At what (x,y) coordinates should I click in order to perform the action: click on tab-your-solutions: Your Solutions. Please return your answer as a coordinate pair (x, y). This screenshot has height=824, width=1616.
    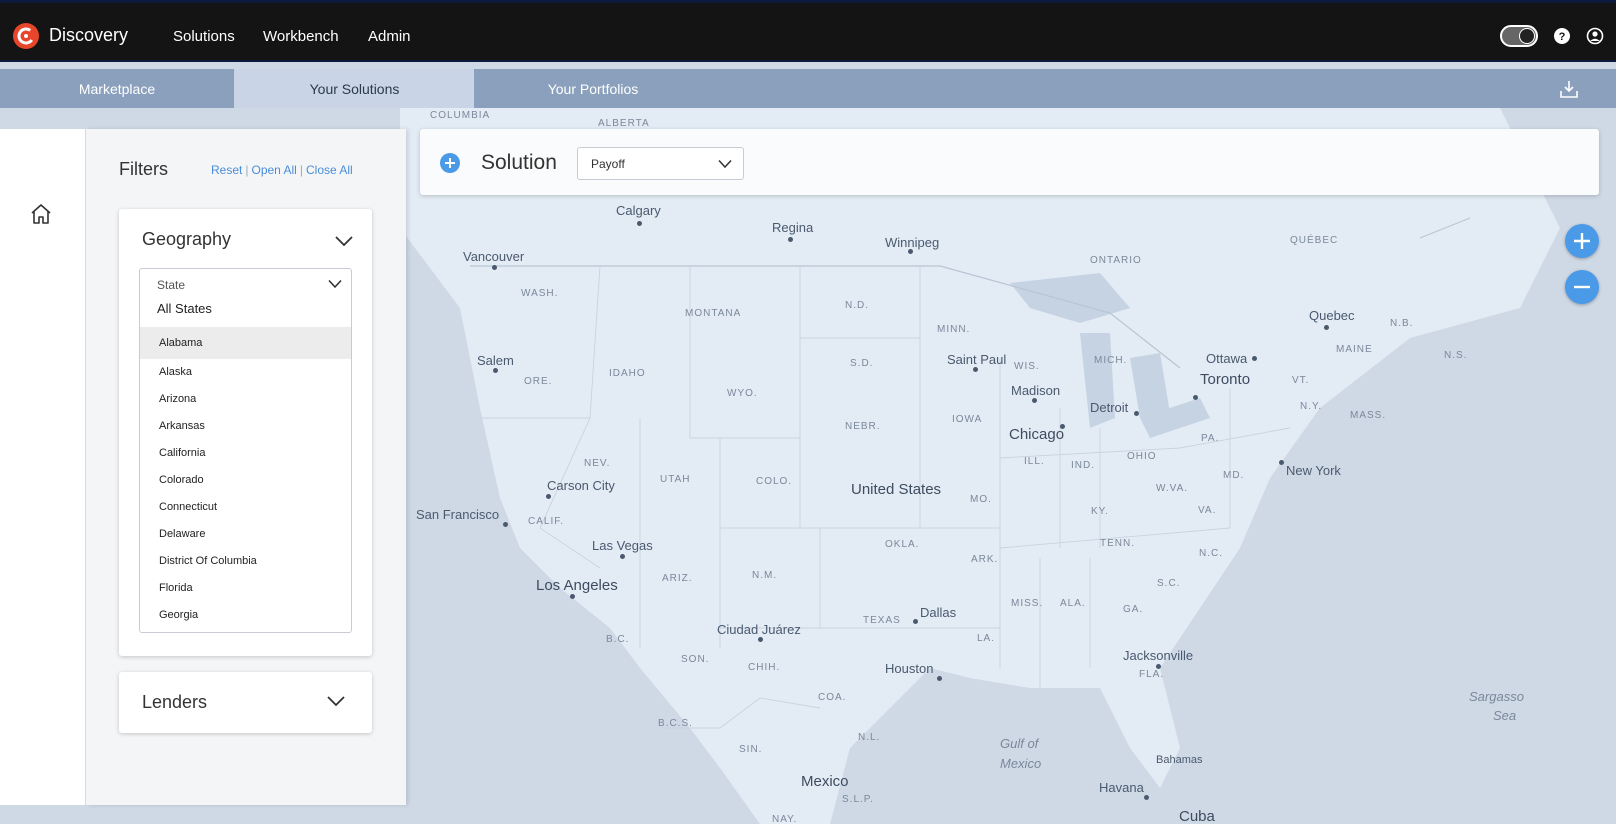
    Looking at the image, I should click on (354, 88).